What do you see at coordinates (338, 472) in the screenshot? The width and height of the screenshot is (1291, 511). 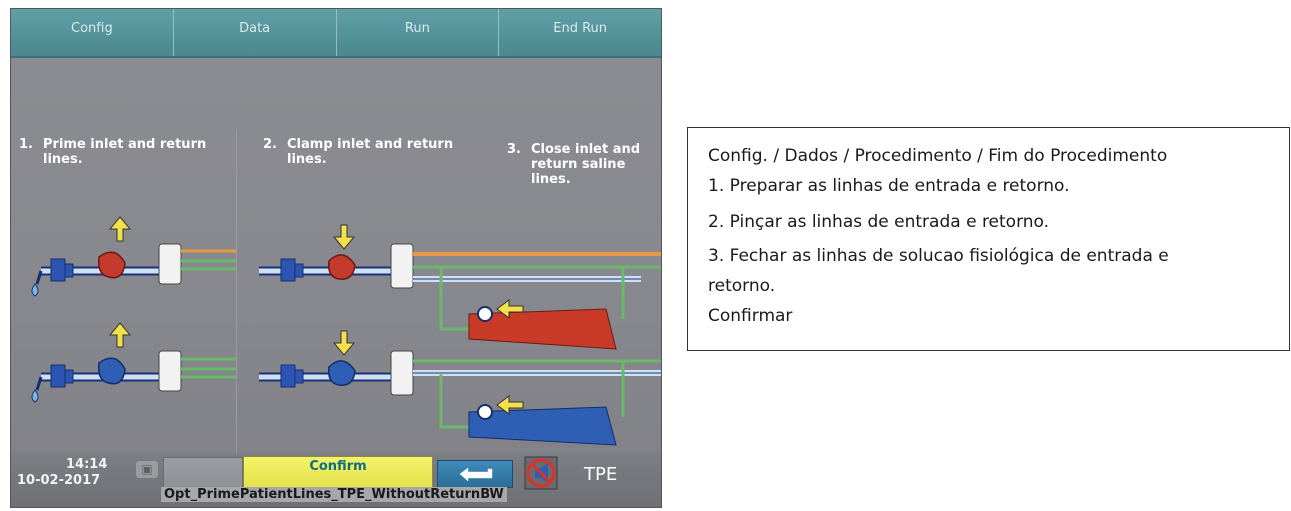 I see `confirm-button: Confirm` at bounding box center [338, 472].